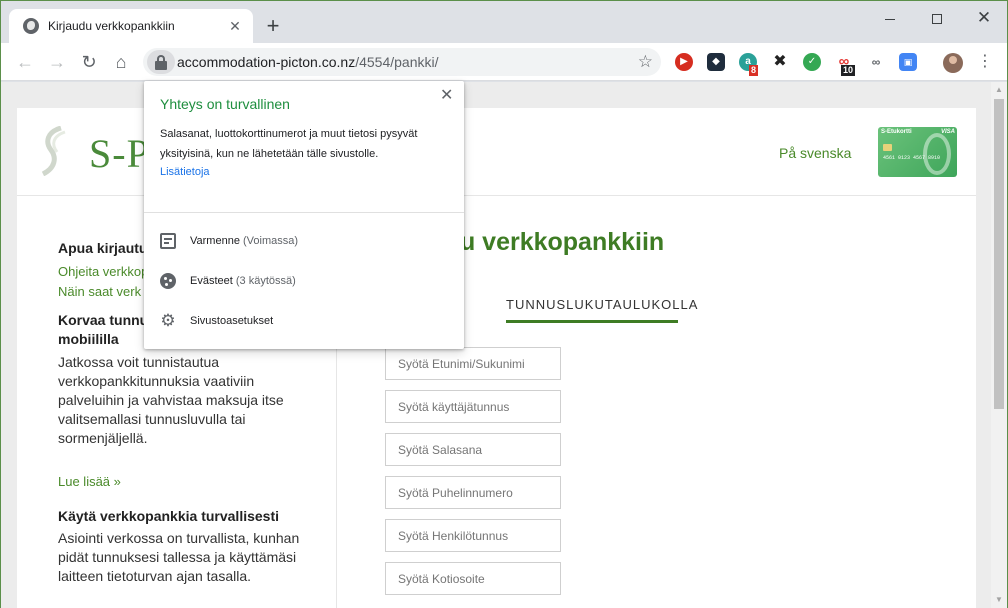 Image resolution: width=1008 pixels, height=608 pixels. Describe the element at coordinates (57, 62) in the screenshot. I see `forward-arrow-icon: →` at that location.